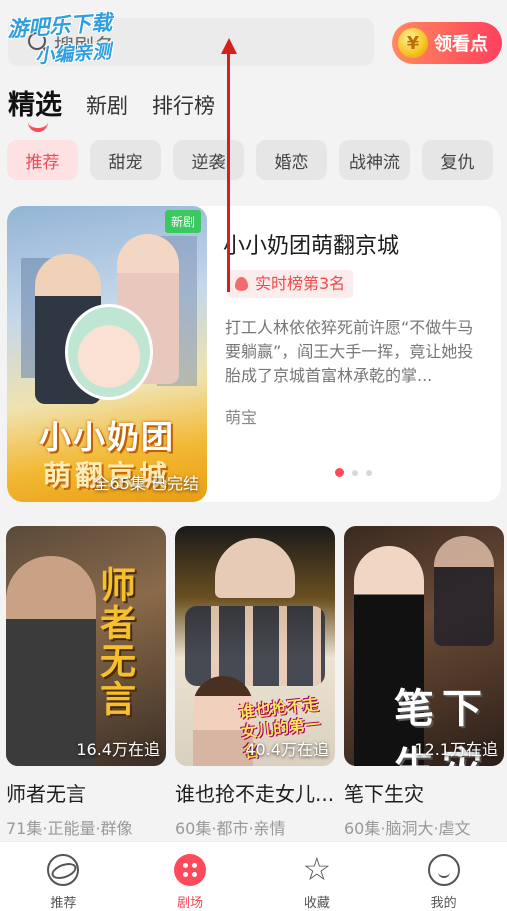 The width and height of the screenshot is (507, 911). I want to click on drama-poster: 笔下生灾 12.1万在追, so click(424, 646).